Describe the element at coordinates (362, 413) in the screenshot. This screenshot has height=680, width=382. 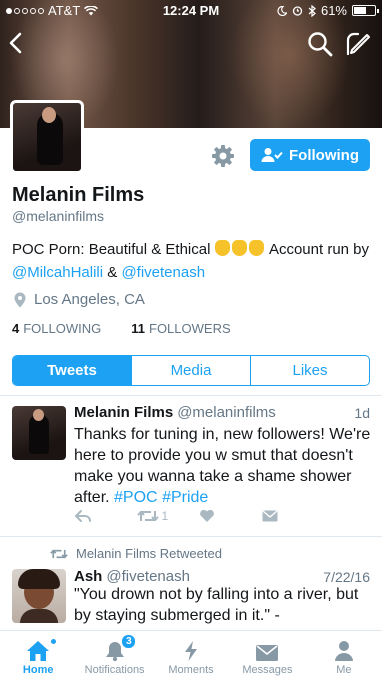
I see `tweet-timestamp: 1d` at that location.